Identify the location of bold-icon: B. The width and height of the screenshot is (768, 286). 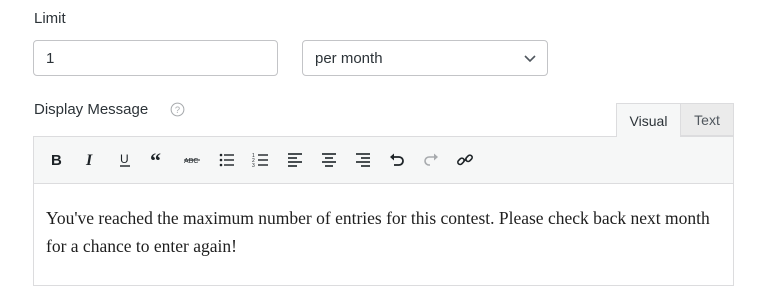
(57, 160).